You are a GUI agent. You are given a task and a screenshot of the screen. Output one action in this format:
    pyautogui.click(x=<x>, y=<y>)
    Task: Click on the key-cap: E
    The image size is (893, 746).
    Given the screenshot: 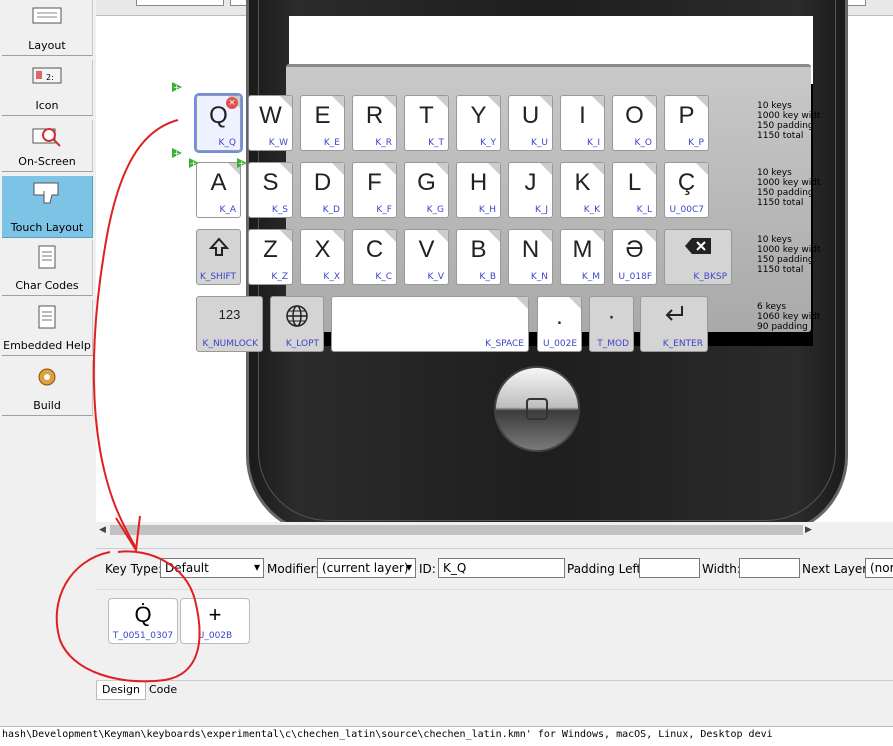 What is the action you would take?
    pyautogui.click(x=322, y=115)
    